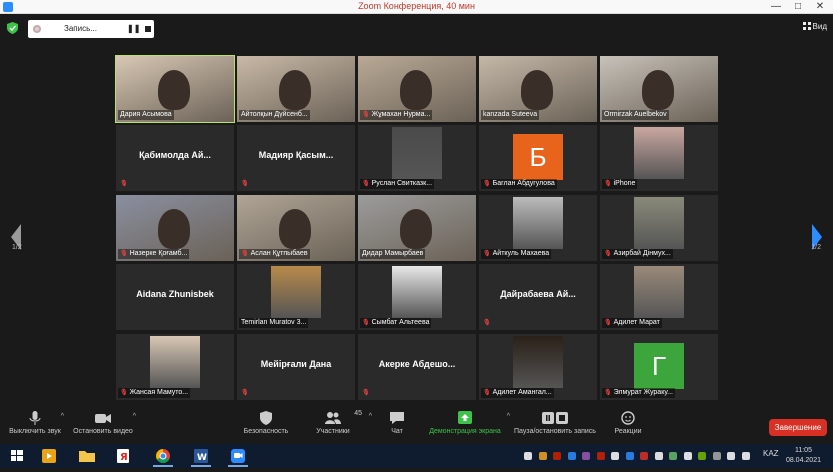 The height and width of the screenshot is (472, 833). I want to click on participant-letter-avatar: Б, so click(538, 157).